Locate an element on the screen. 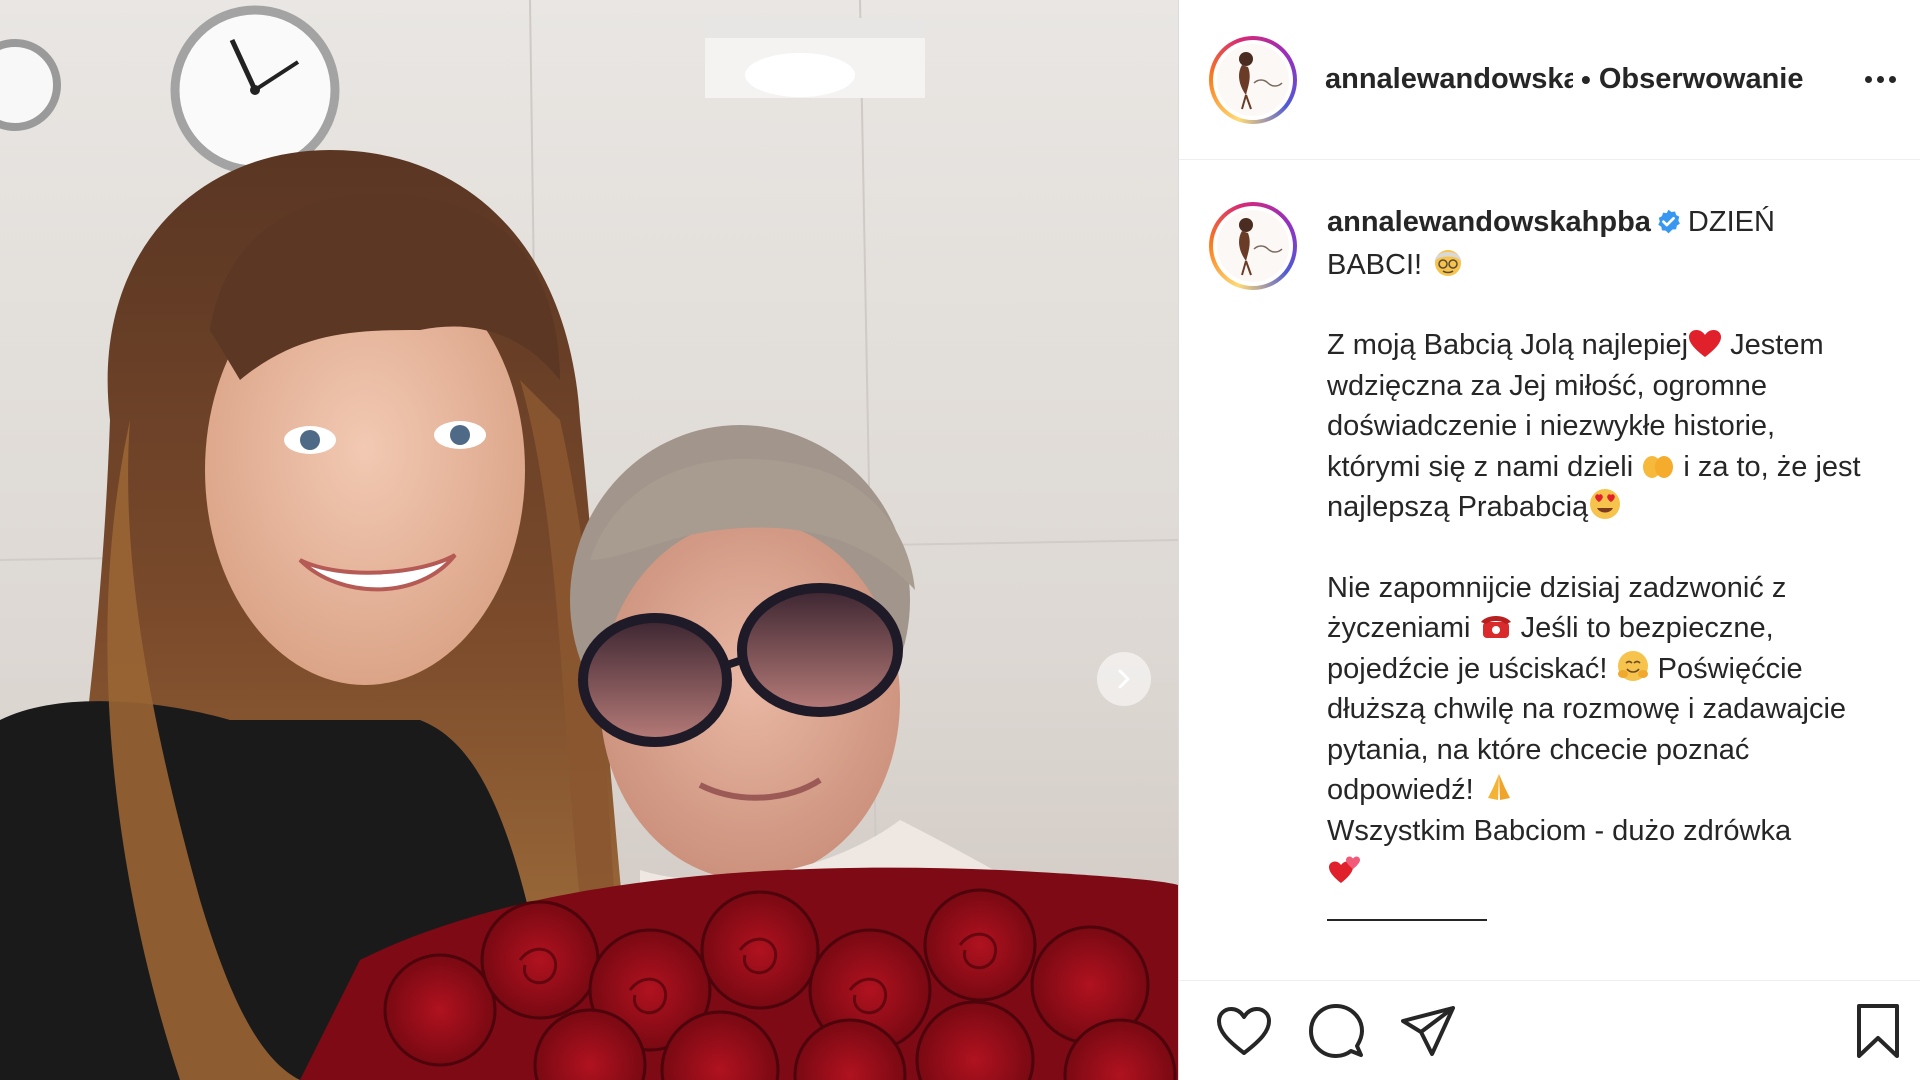 The image size is (1920, 1080). old-woman-emoji-icon is located at coordinates (1448, 262).